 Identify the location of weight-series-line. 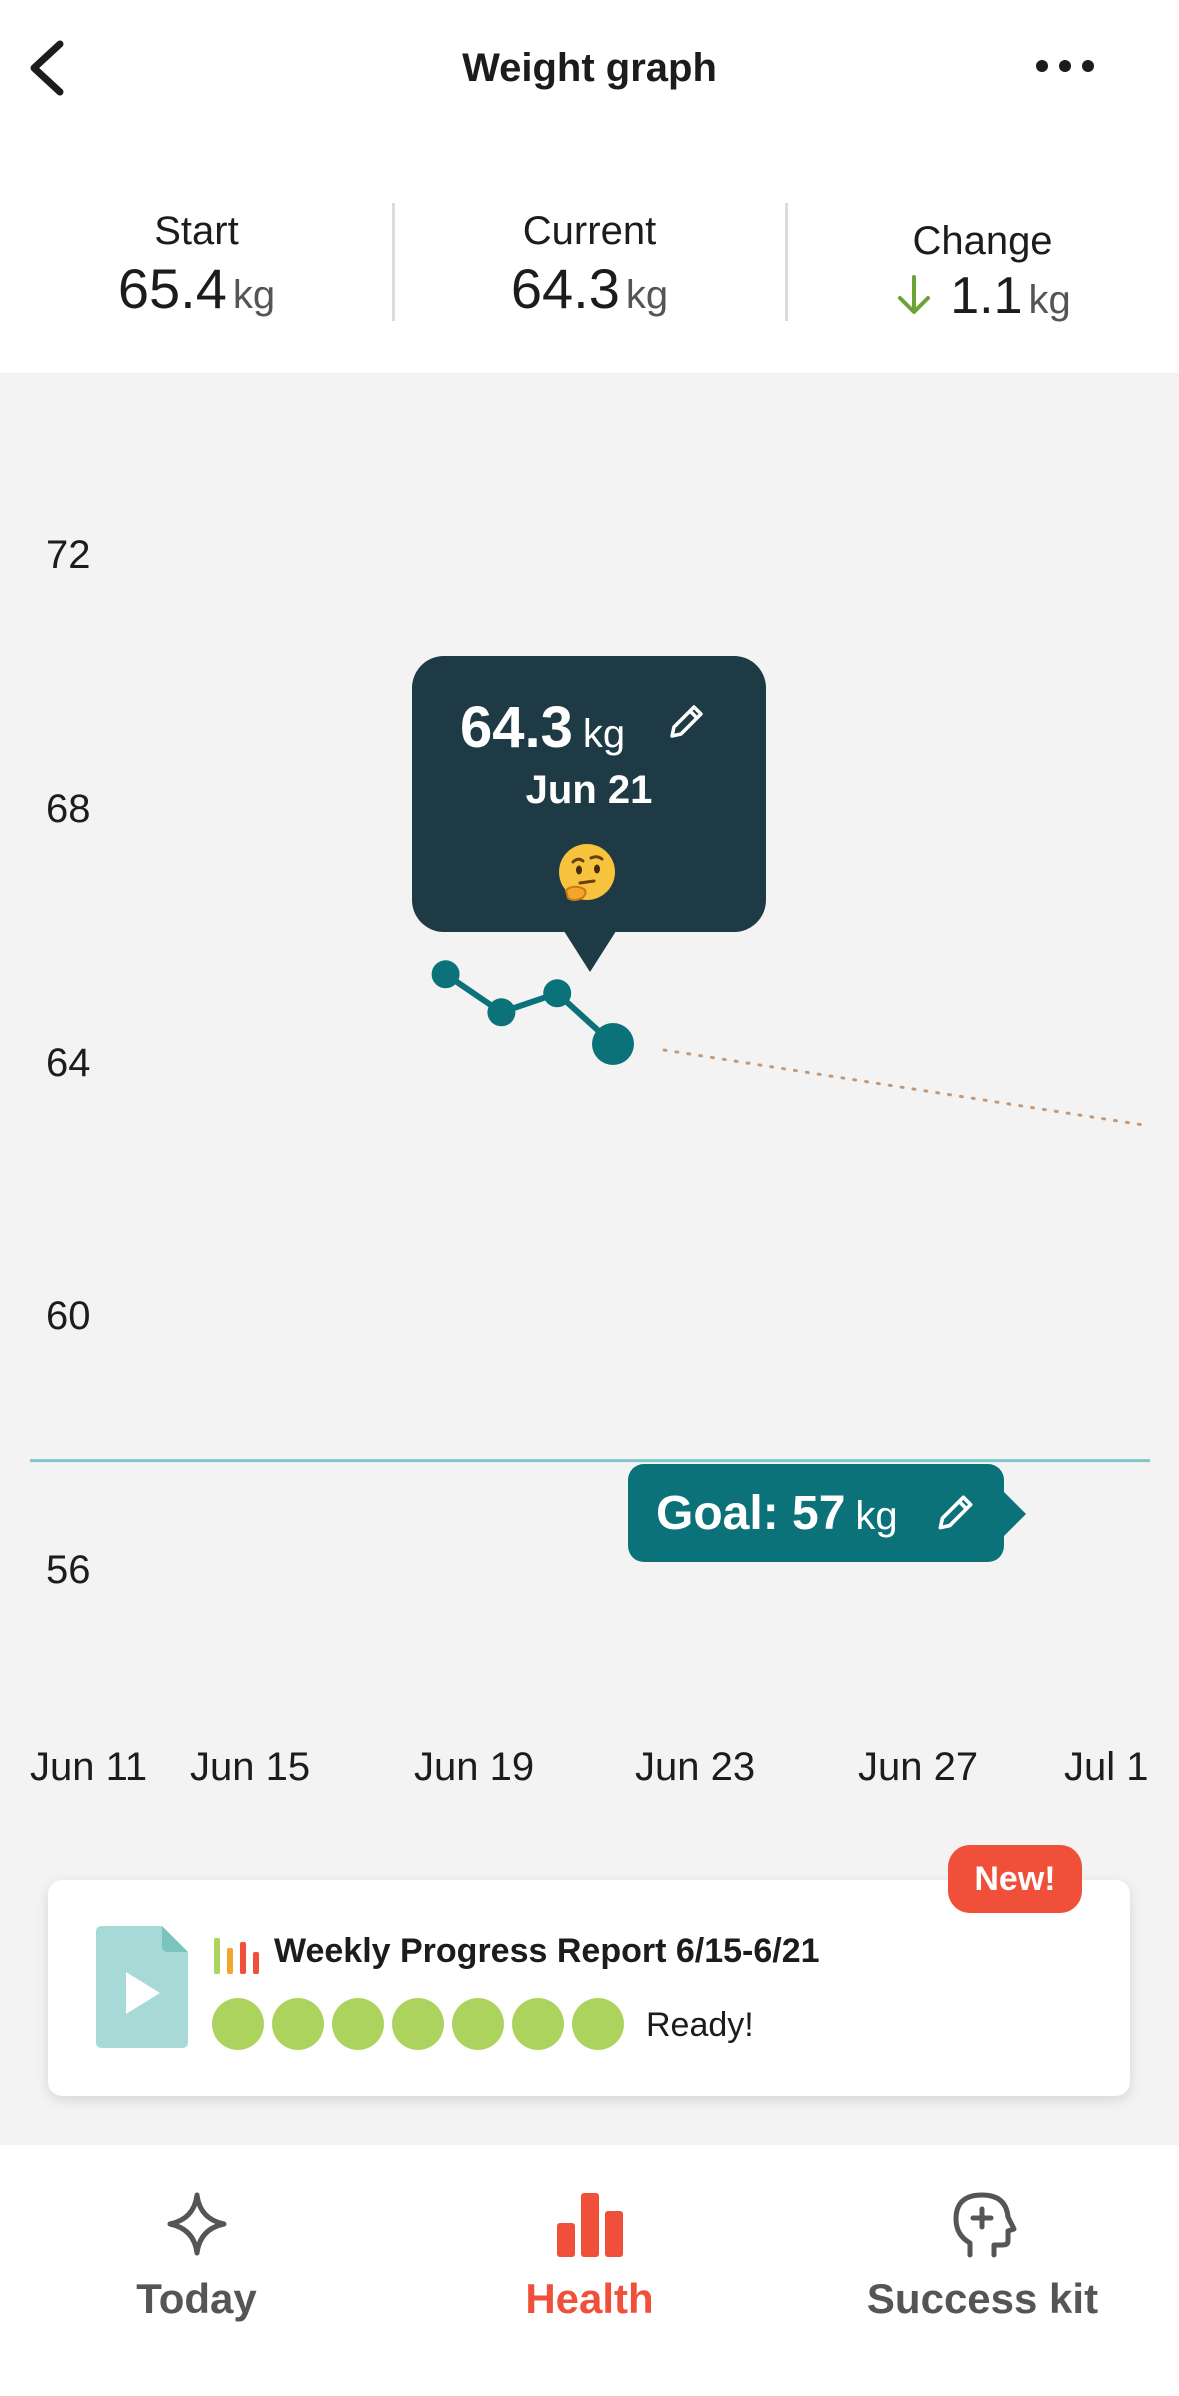
(529, 1009).